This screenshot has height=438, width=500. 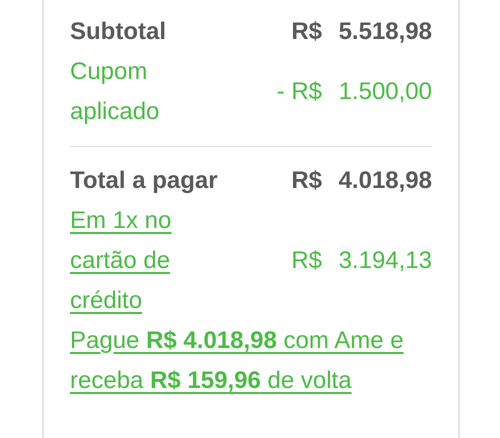 What do you see at coordinates (385, 92) in the screenshot?
I see `amount-value: 1.500,00` at bounding box center [385, 92].